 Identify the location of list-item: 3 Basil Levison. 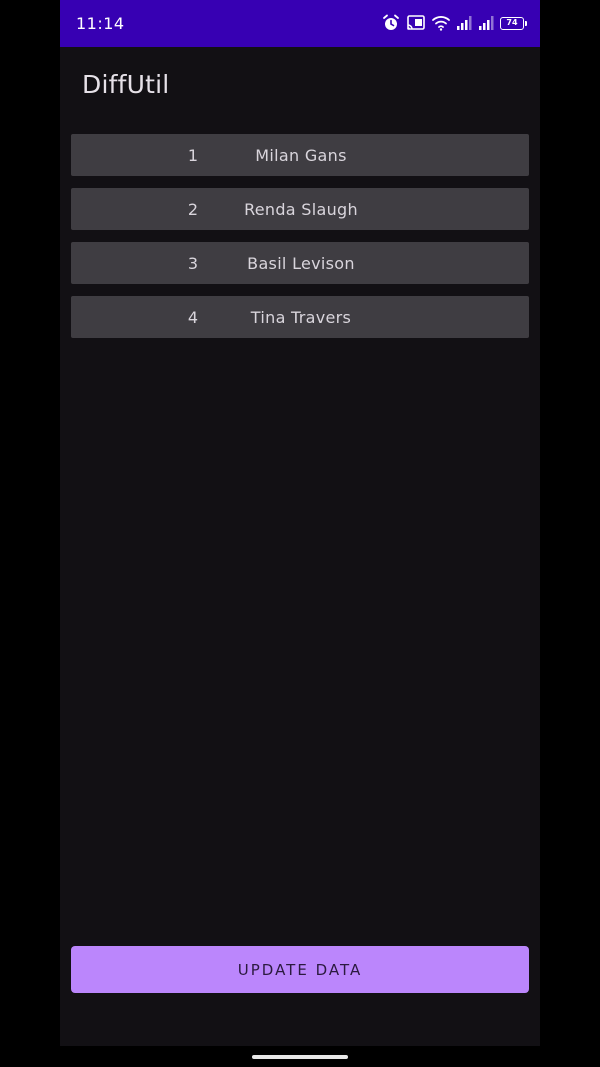
(300, 263).